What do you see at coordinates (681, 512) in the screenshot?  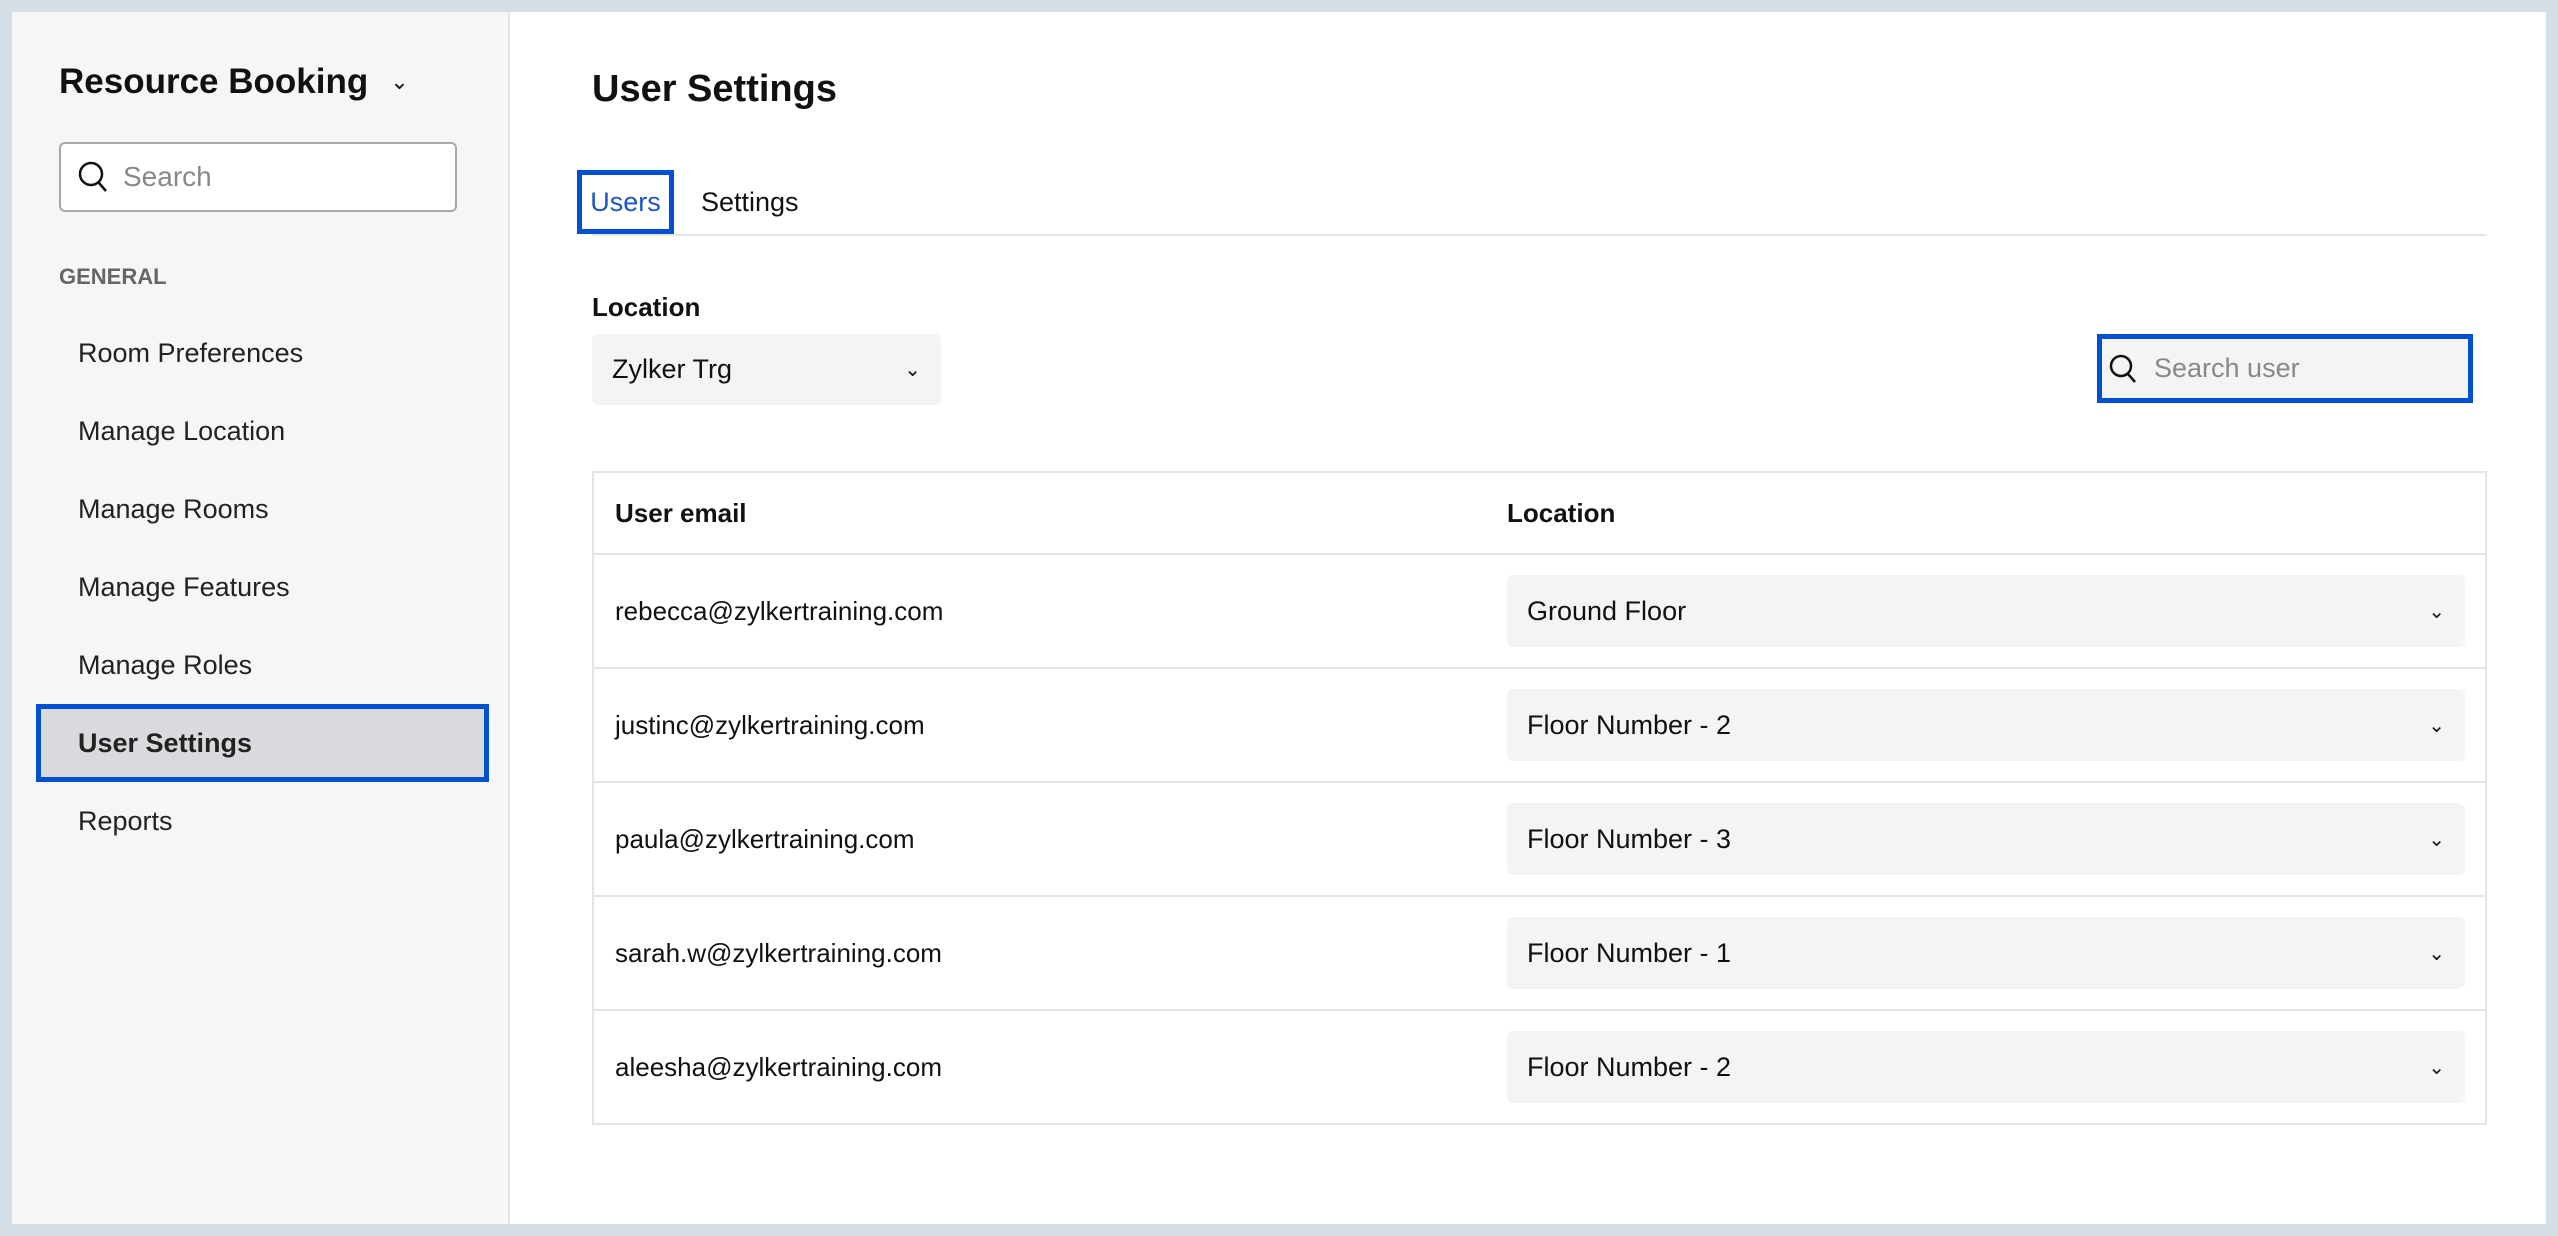 I see `column-header-email: User email` at bounding box center [681, 512].